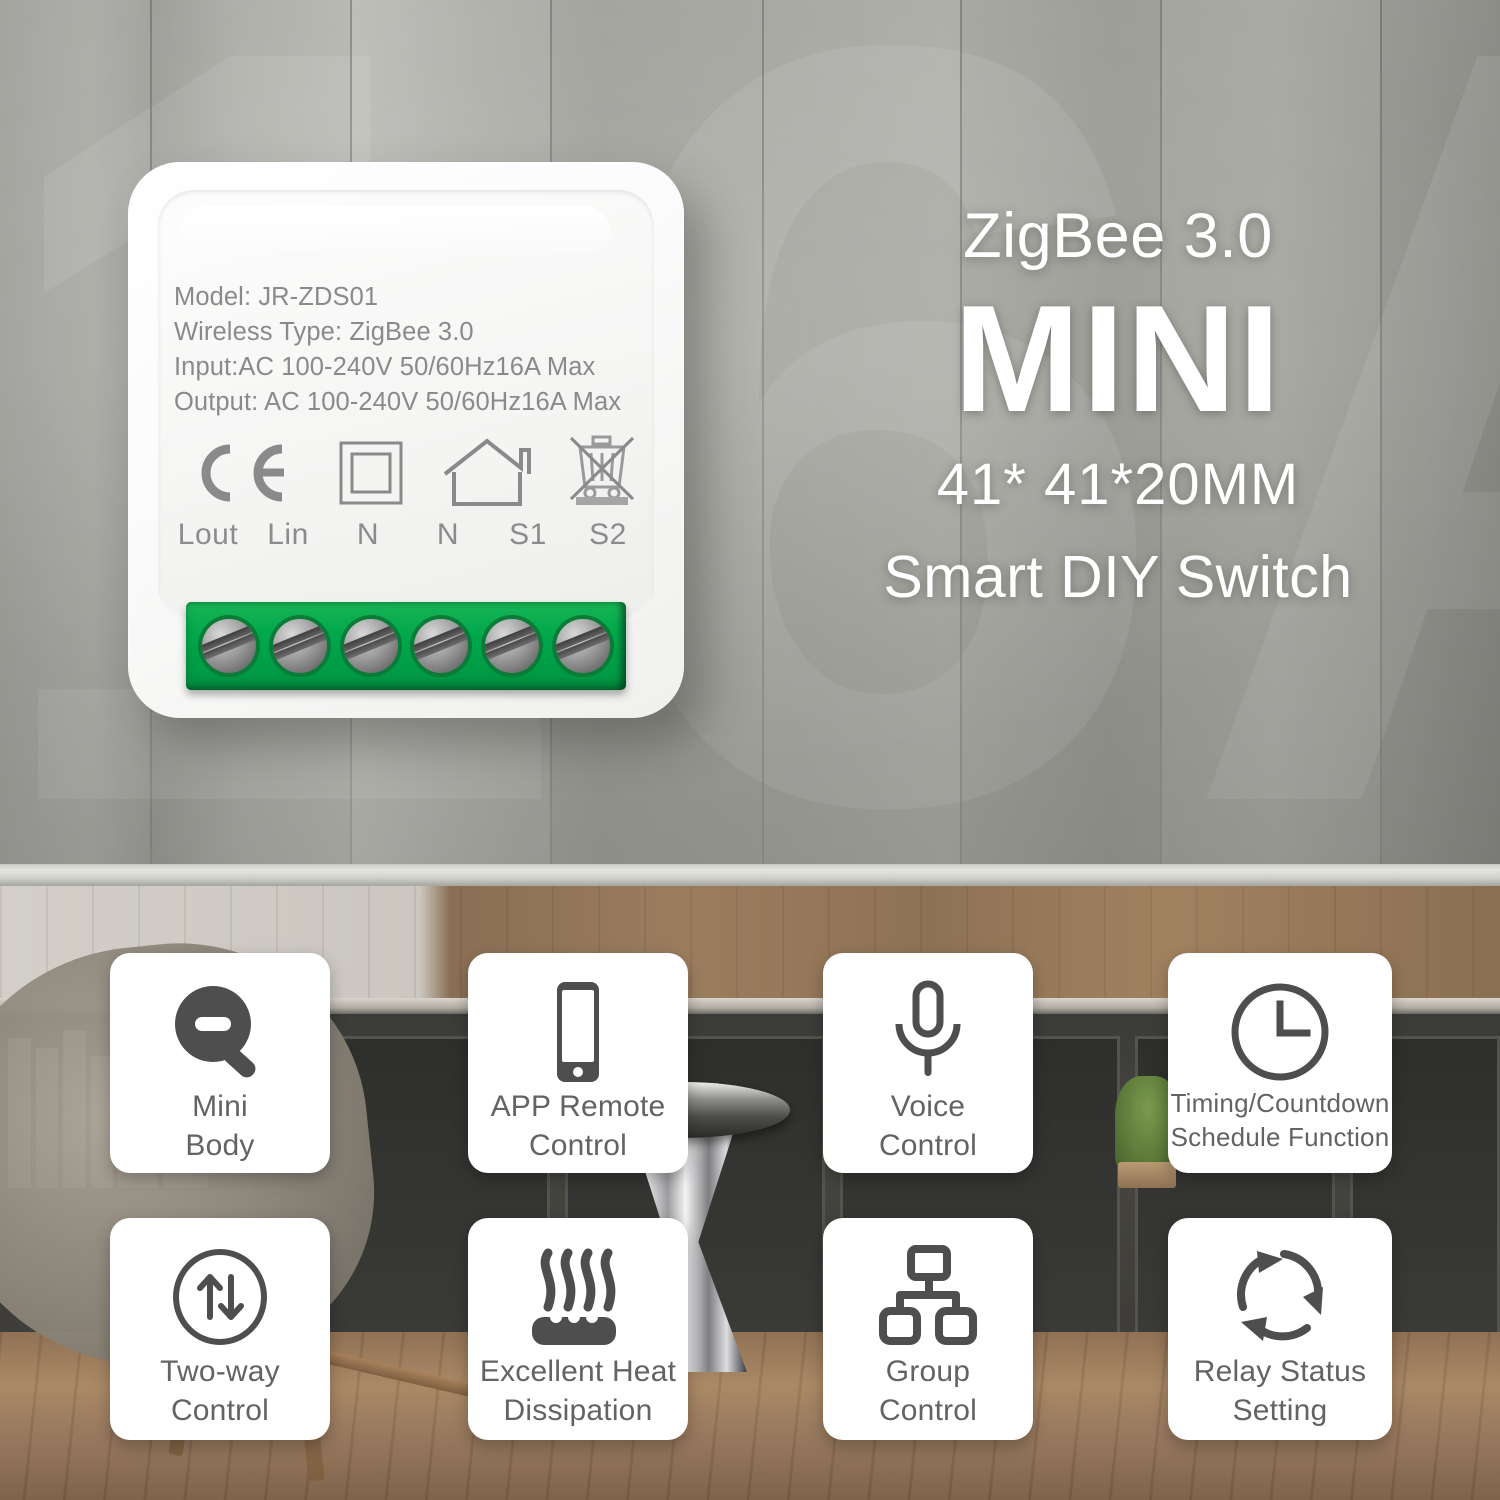 The image size is (1500, 1500). Describe the element at coordinates (324, 332) in the screenshot. I see `spec-line-wireless: Wireless Type: ZigBee 3.0` at that location.